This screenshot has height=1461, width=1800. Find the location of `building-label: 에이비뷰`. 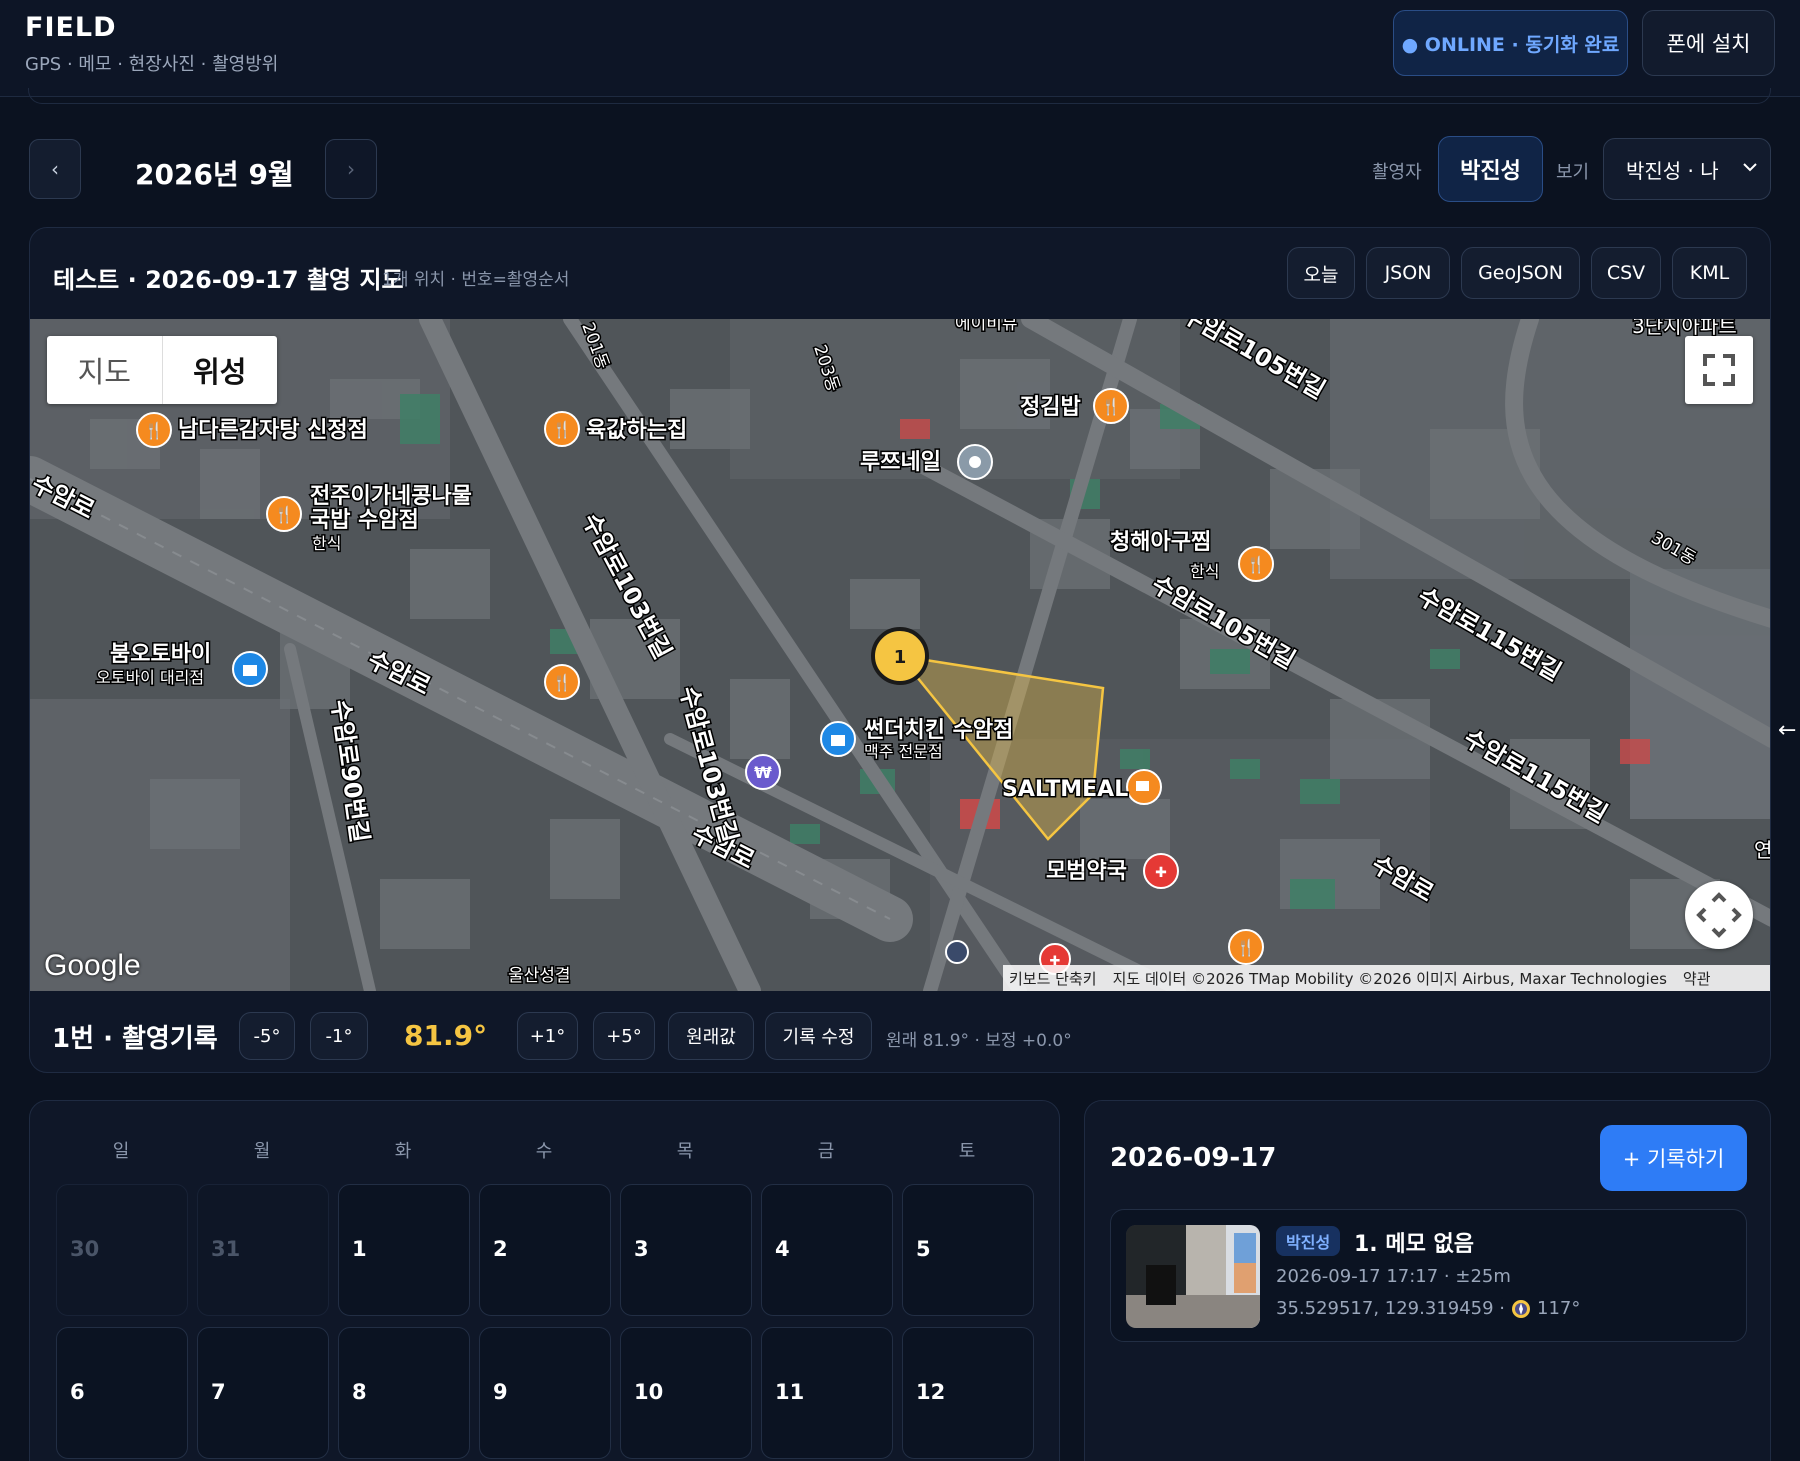

building-label: 에이비뷰 is located at coordinates (986, 326).